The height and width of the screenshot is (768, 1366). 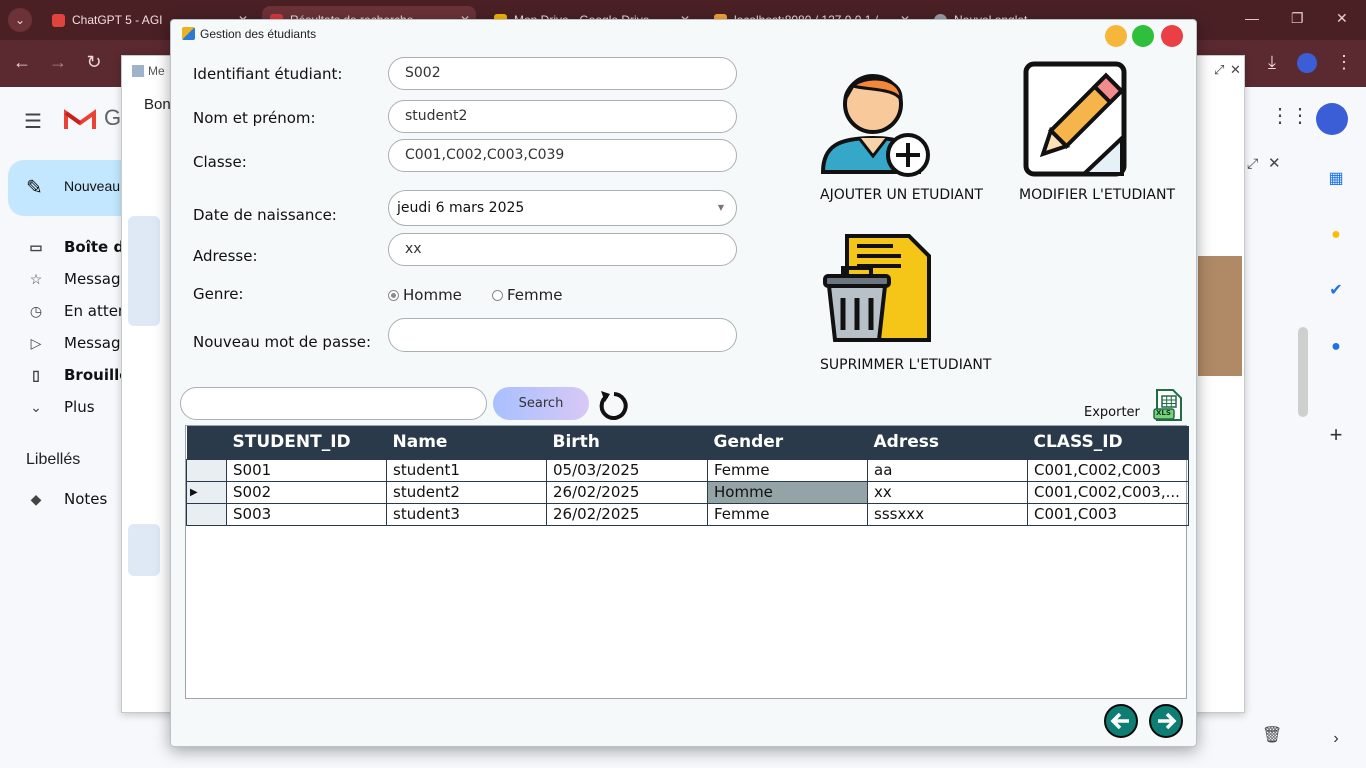 I want to click on close-panel-icon: ✕, so click(x=1274, y=163).